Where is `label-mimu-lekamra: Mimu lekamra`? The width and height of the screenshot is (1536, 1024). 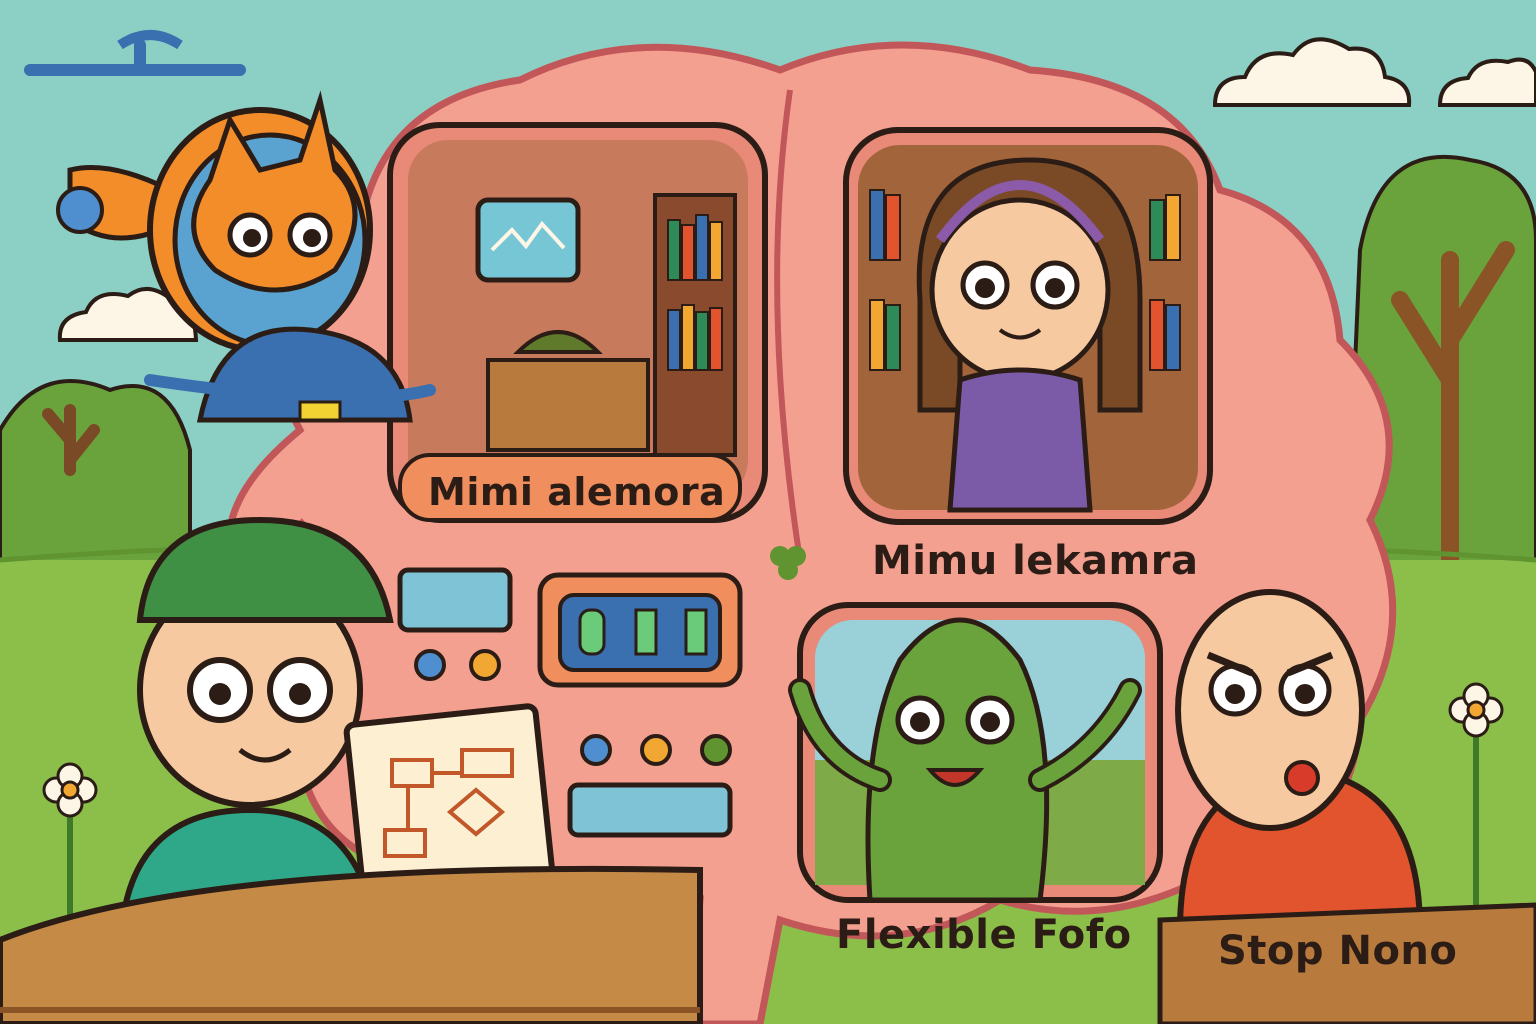 label-mimu-lekamra: Mimu lekamra is located at coordinates (1035, 561).